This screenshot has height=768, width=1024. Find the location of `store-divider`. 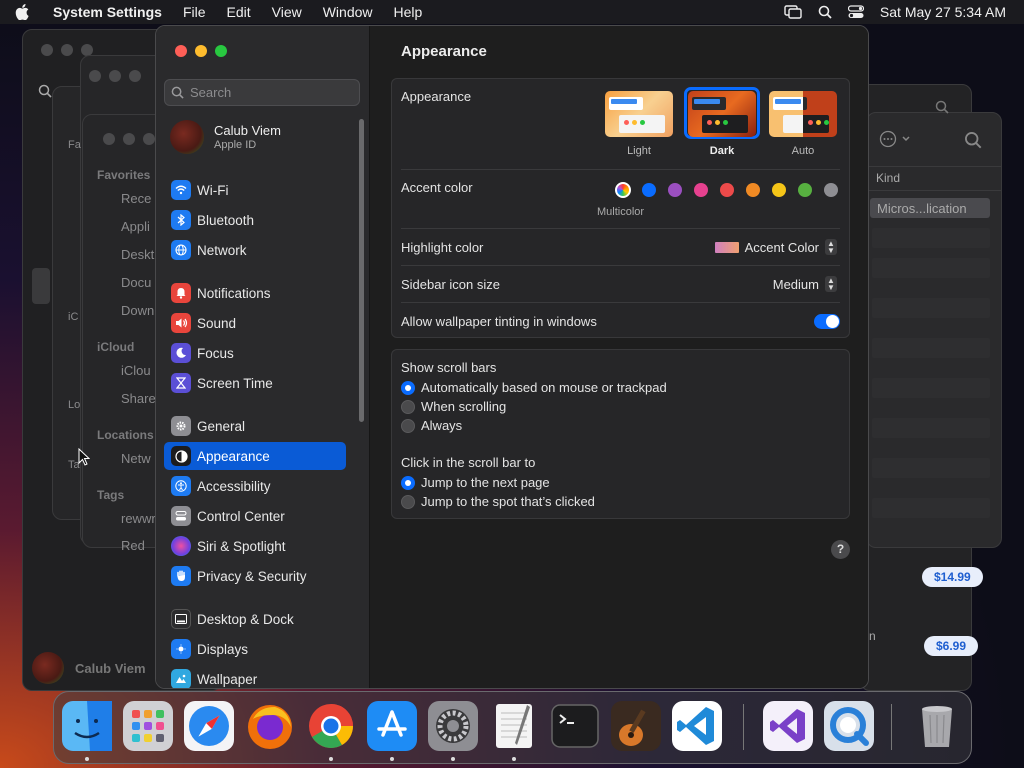

store-divider is located at coordinates (934, 166).